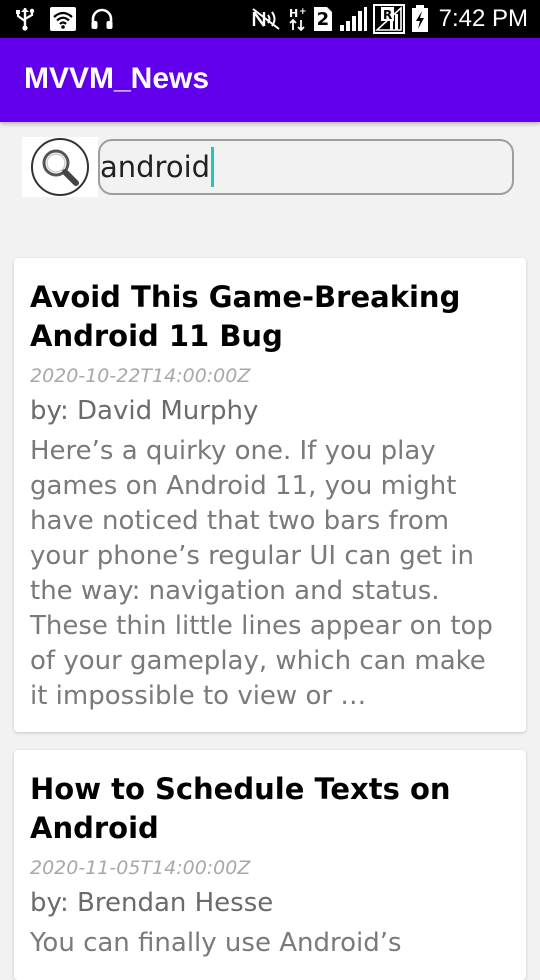 The height and width of the screenshot is (980, 540). I want to click on article-date: 2020-10-22T14:00:00Z, so click(140, 376).